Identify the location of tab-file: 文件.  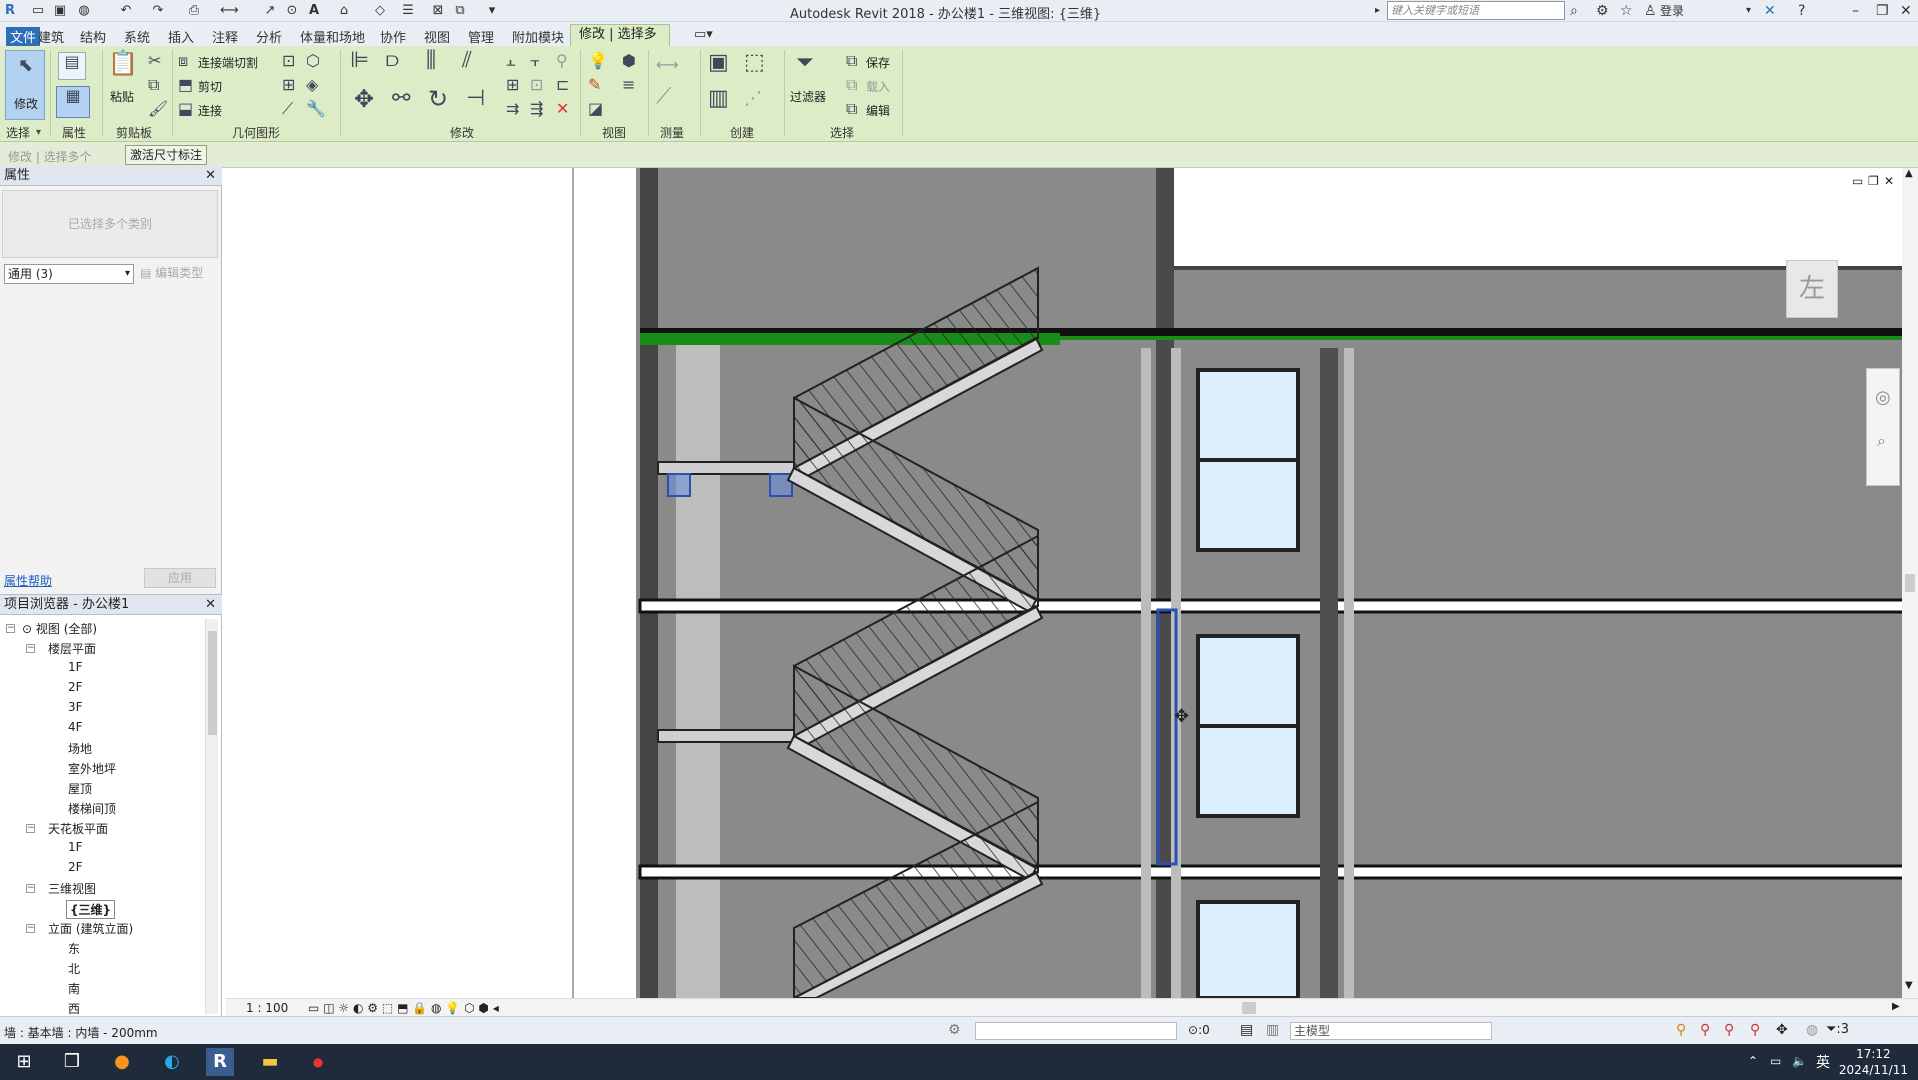
(23, 36).